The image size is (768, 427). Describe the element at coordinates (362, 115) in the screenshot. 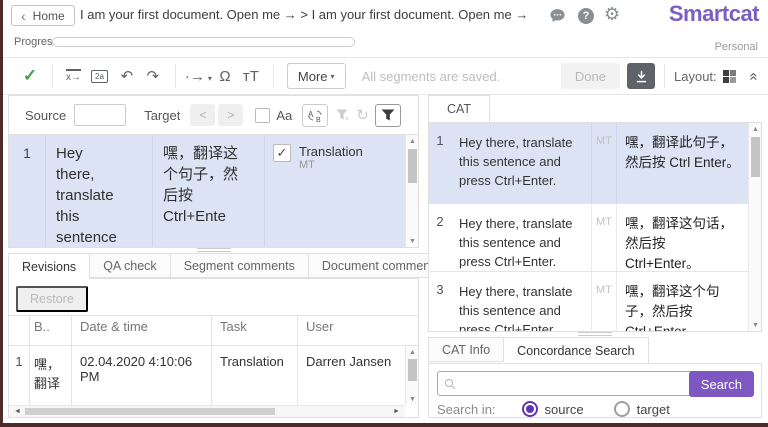

I see `refresh-icon: ↻` at that location.